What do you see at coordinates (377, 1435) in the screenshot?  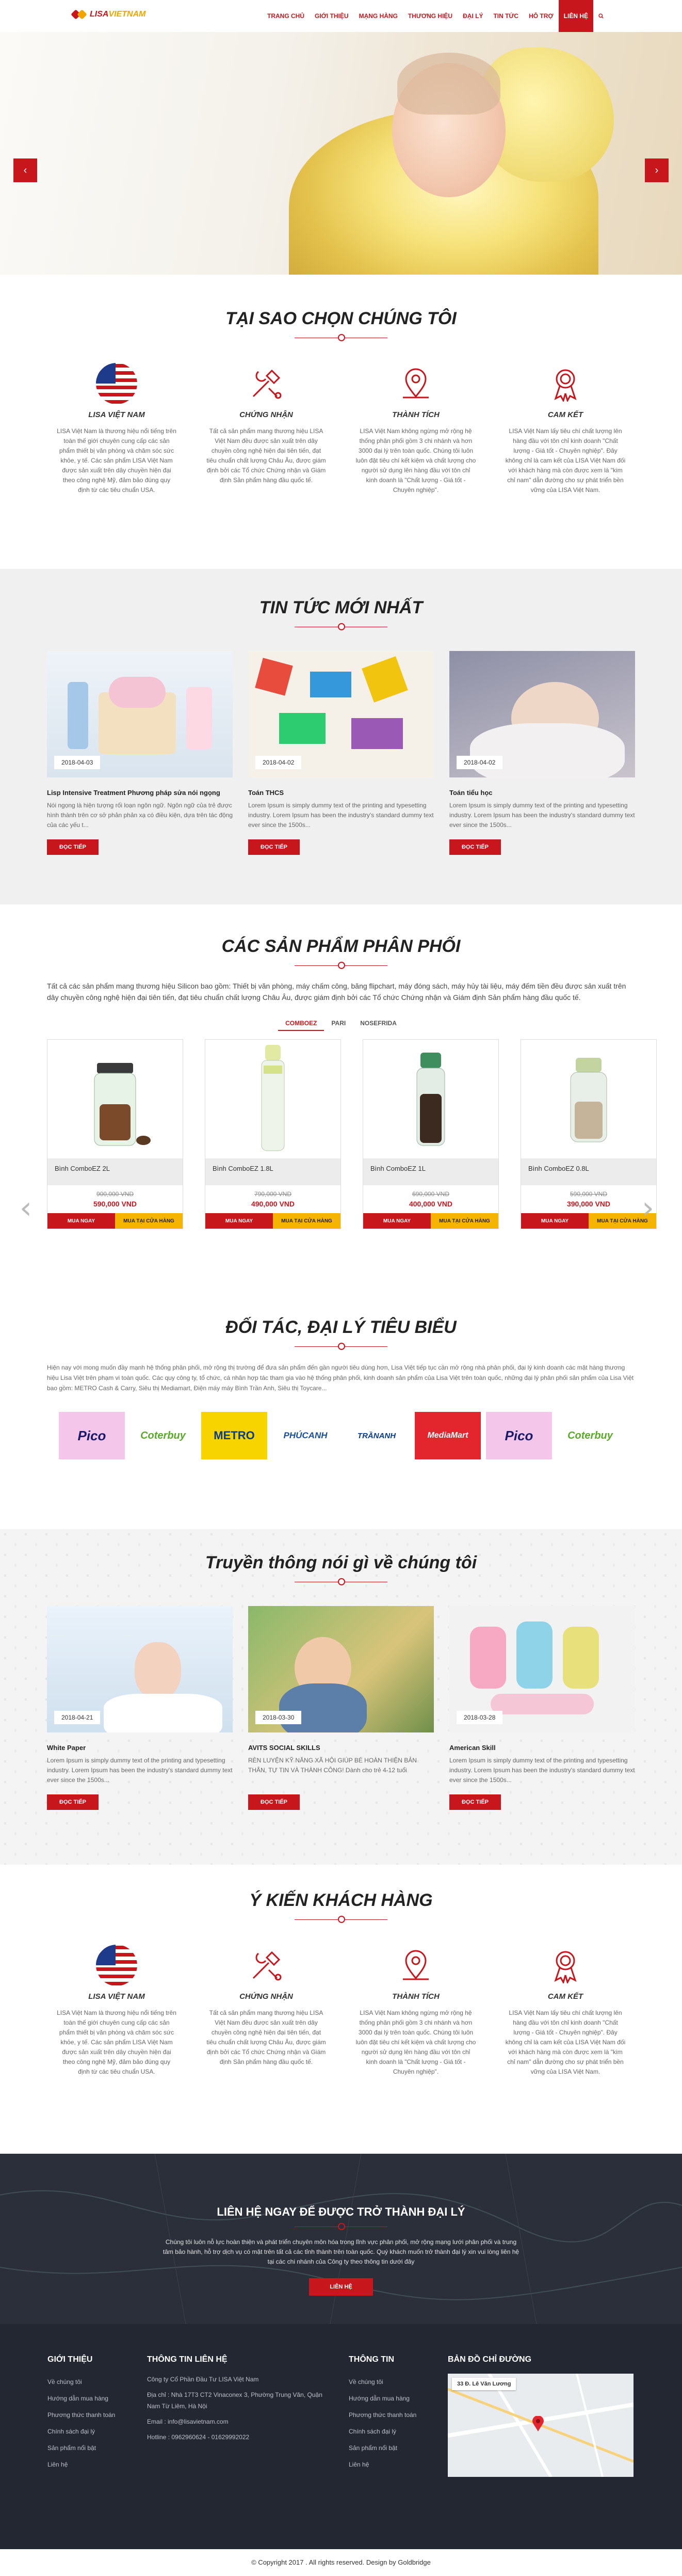 I see `partner-logo-trananh: TRẦNANH` at bounding box center [377, 1435].